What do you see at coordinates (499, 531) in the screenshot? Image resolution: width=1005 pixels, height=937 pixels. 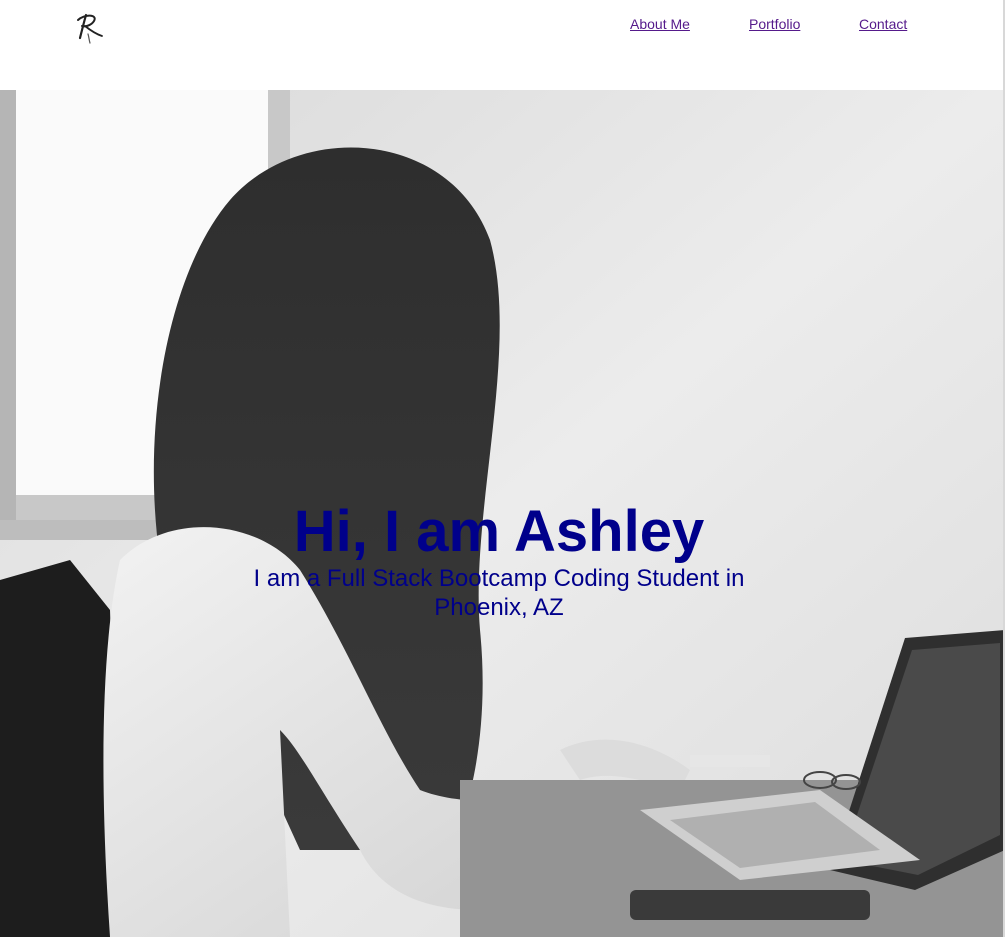 I see `hero-title: Hi, I am Ashley` at bounding box center [499, 531].